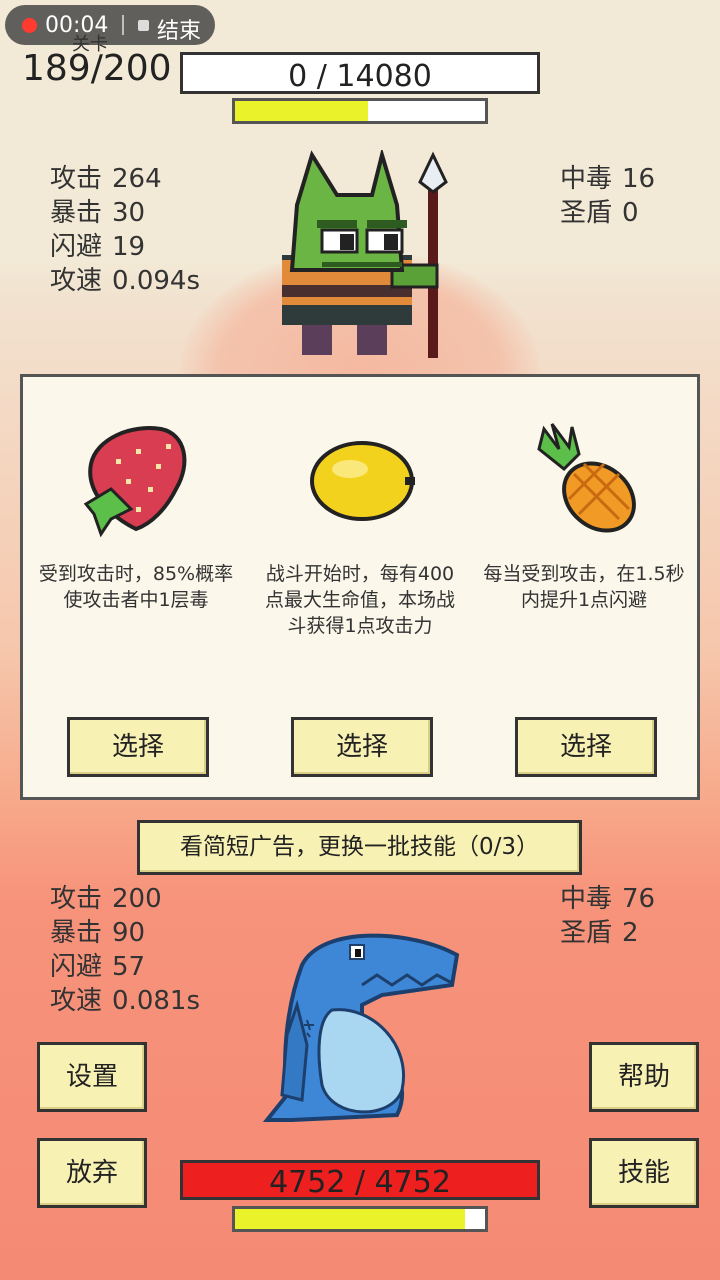 The width and height of the screenshot is (720, 1280). Describe the element at coordinates (92, 1077) in the screenshot. I see `settings-button: 设置` at that location.